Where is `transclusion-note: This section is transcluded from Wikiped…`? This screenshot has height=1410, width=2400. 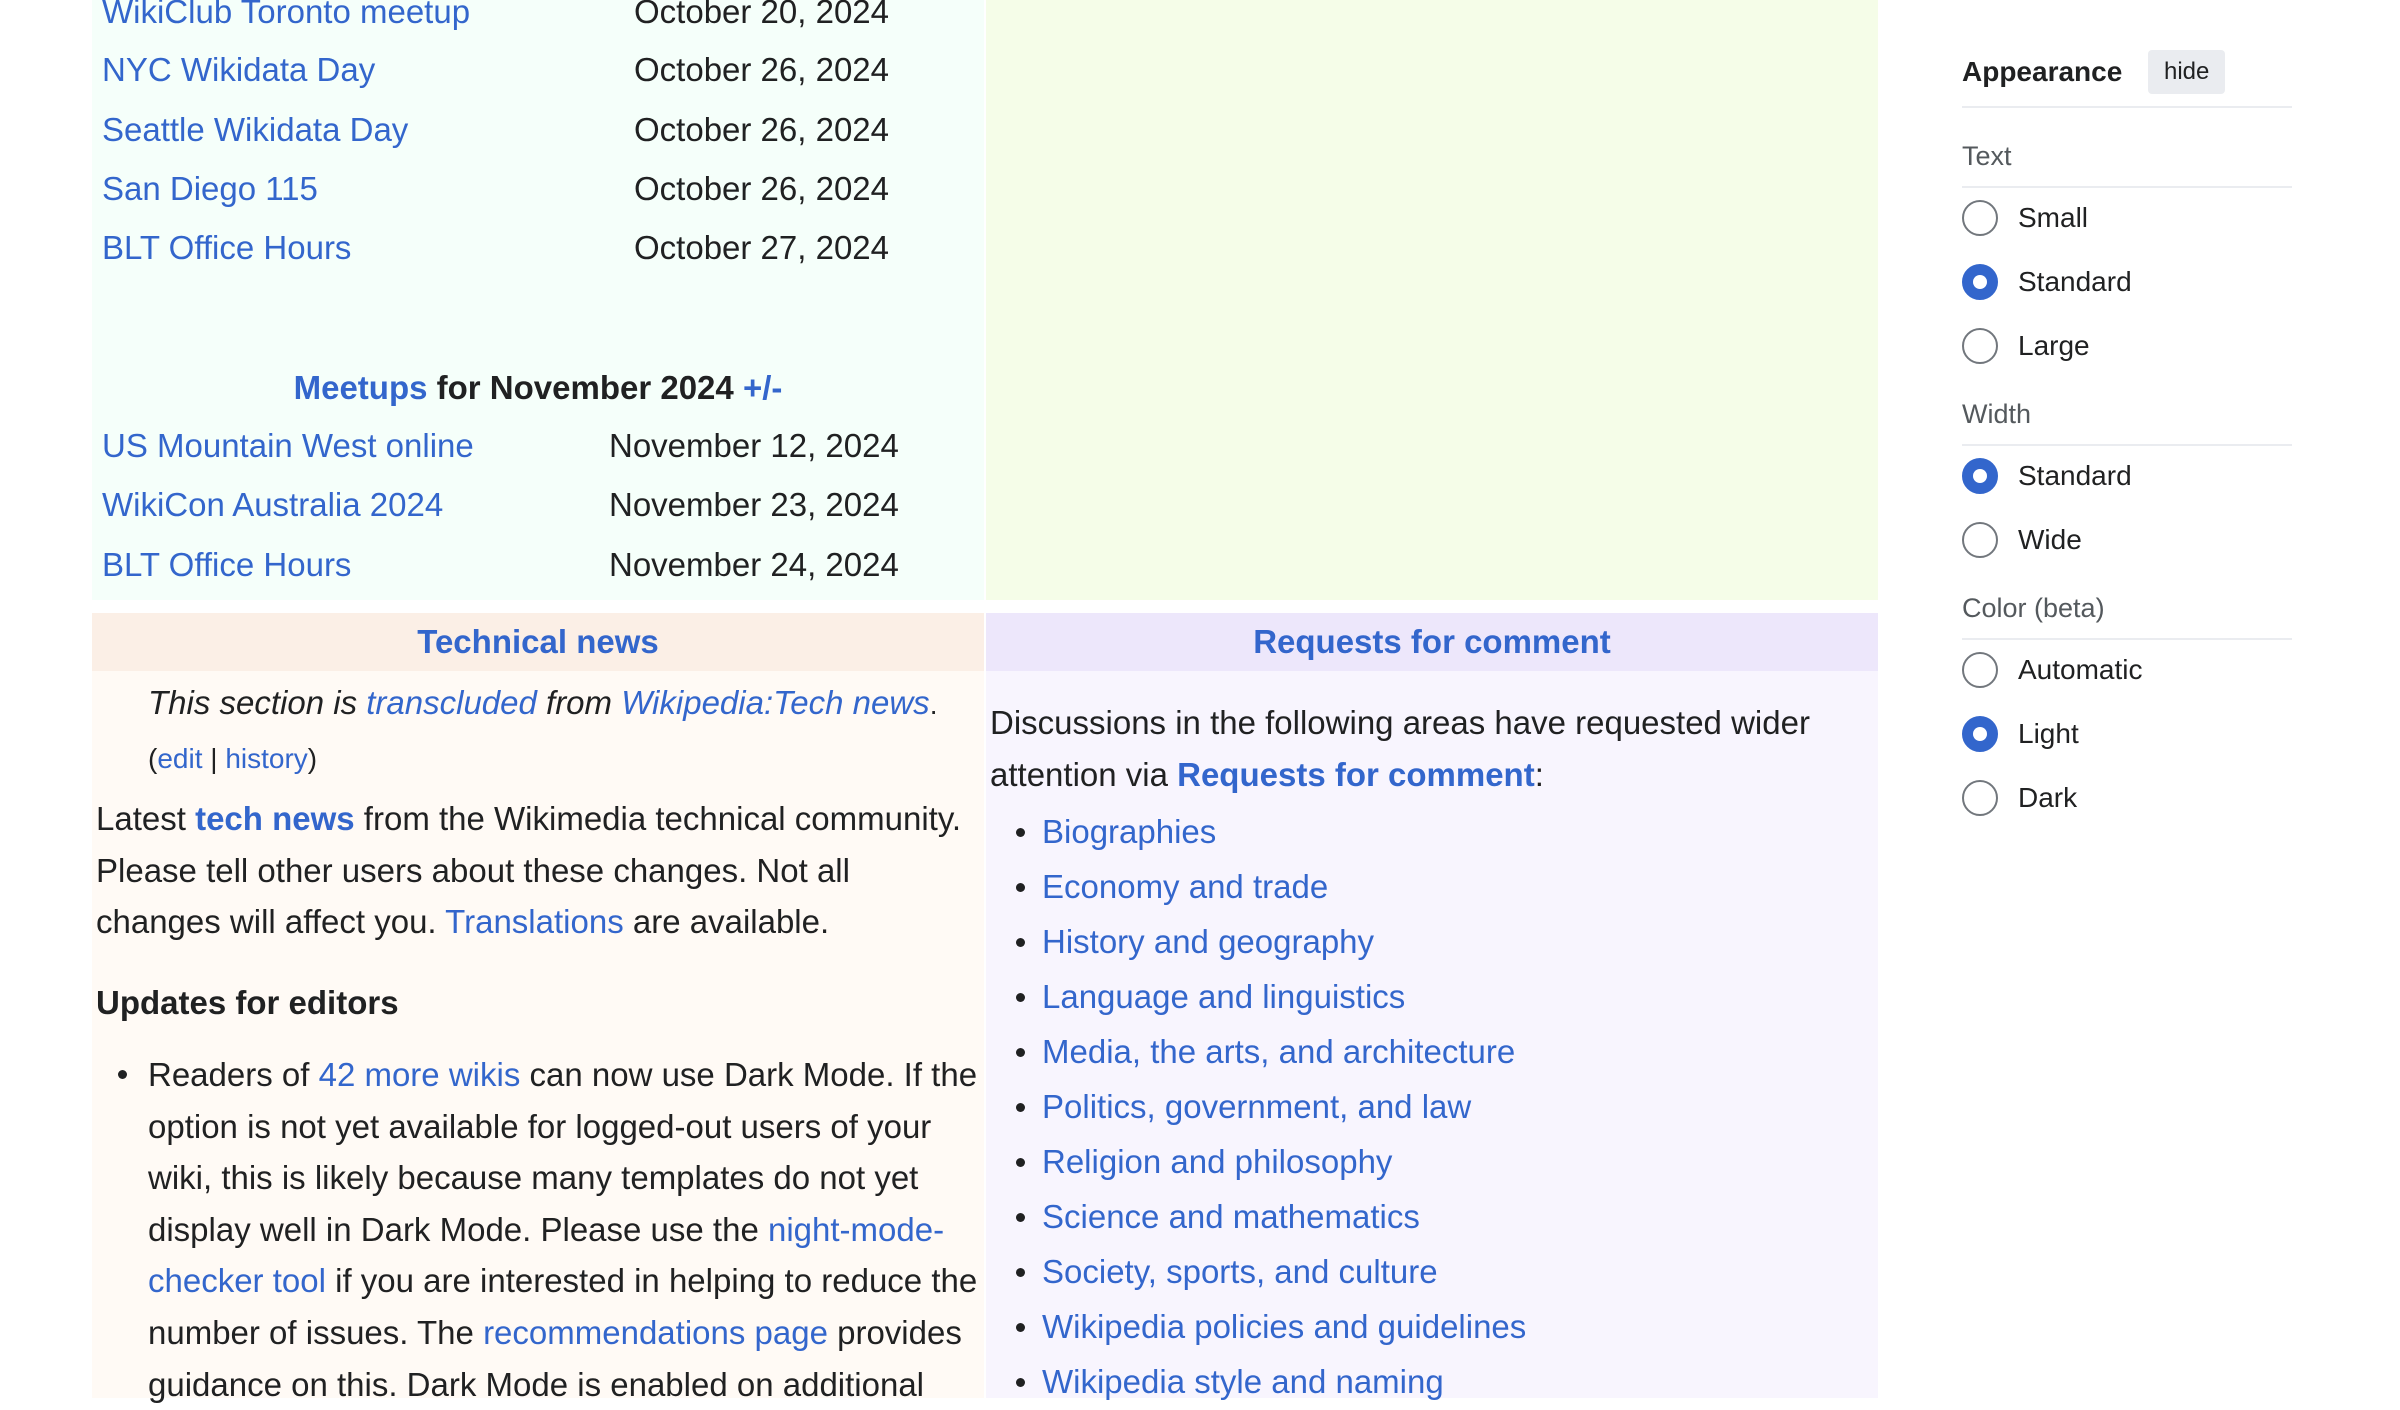 transclusion-note: This section is transcluded from Wikiped… is located at coordinates (566, 731).